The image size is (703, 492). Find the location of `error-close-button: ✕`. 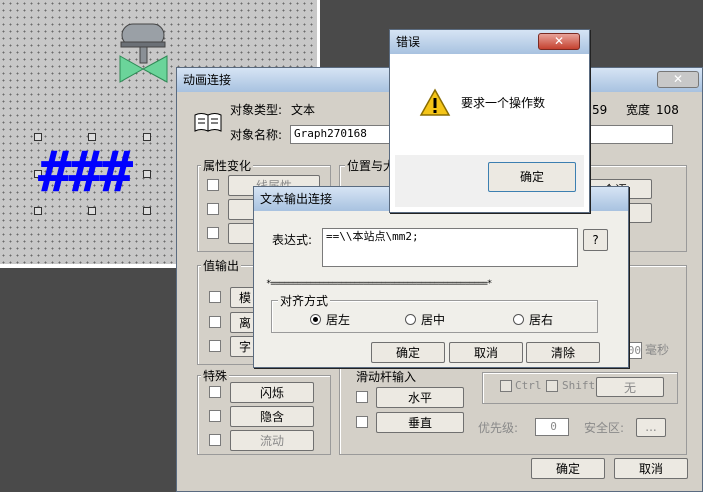

error-close-button: ✕ is located at coordinates (559, 41).